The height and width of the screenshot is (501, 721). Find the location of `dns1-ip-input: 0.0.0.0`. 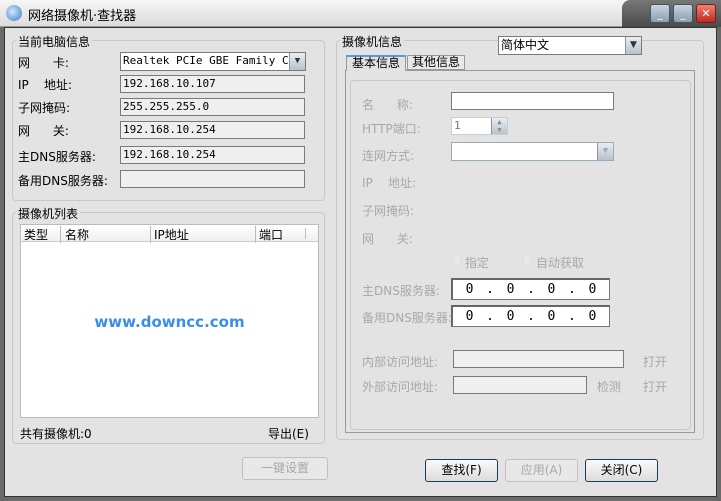

dns1-ip-input: 0.0.0.0 is located at coordinates (530, 289).